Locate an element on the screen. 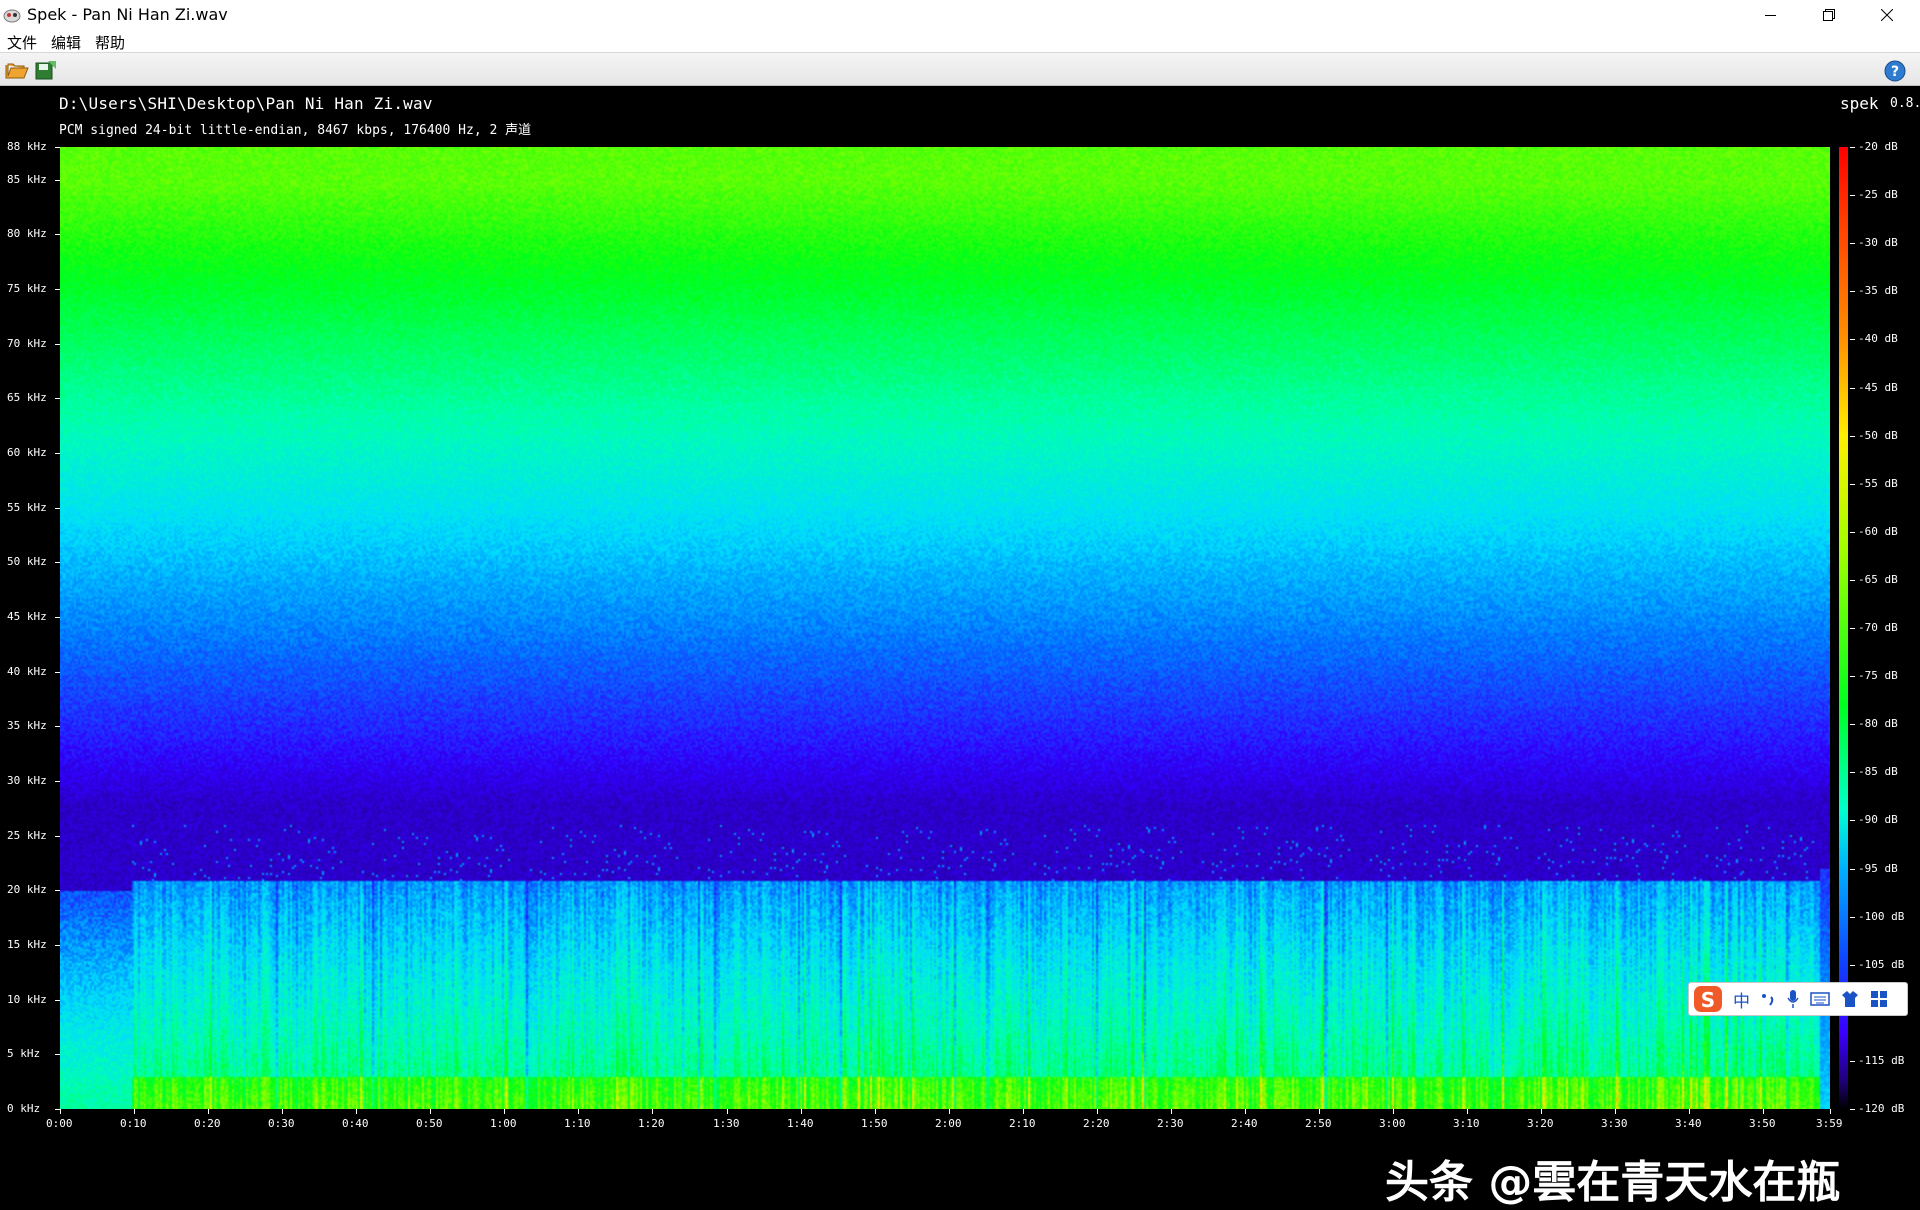 This screenshot has height=1210, width=1920. app-name-label: spek is located at coordinates (1859, 103).